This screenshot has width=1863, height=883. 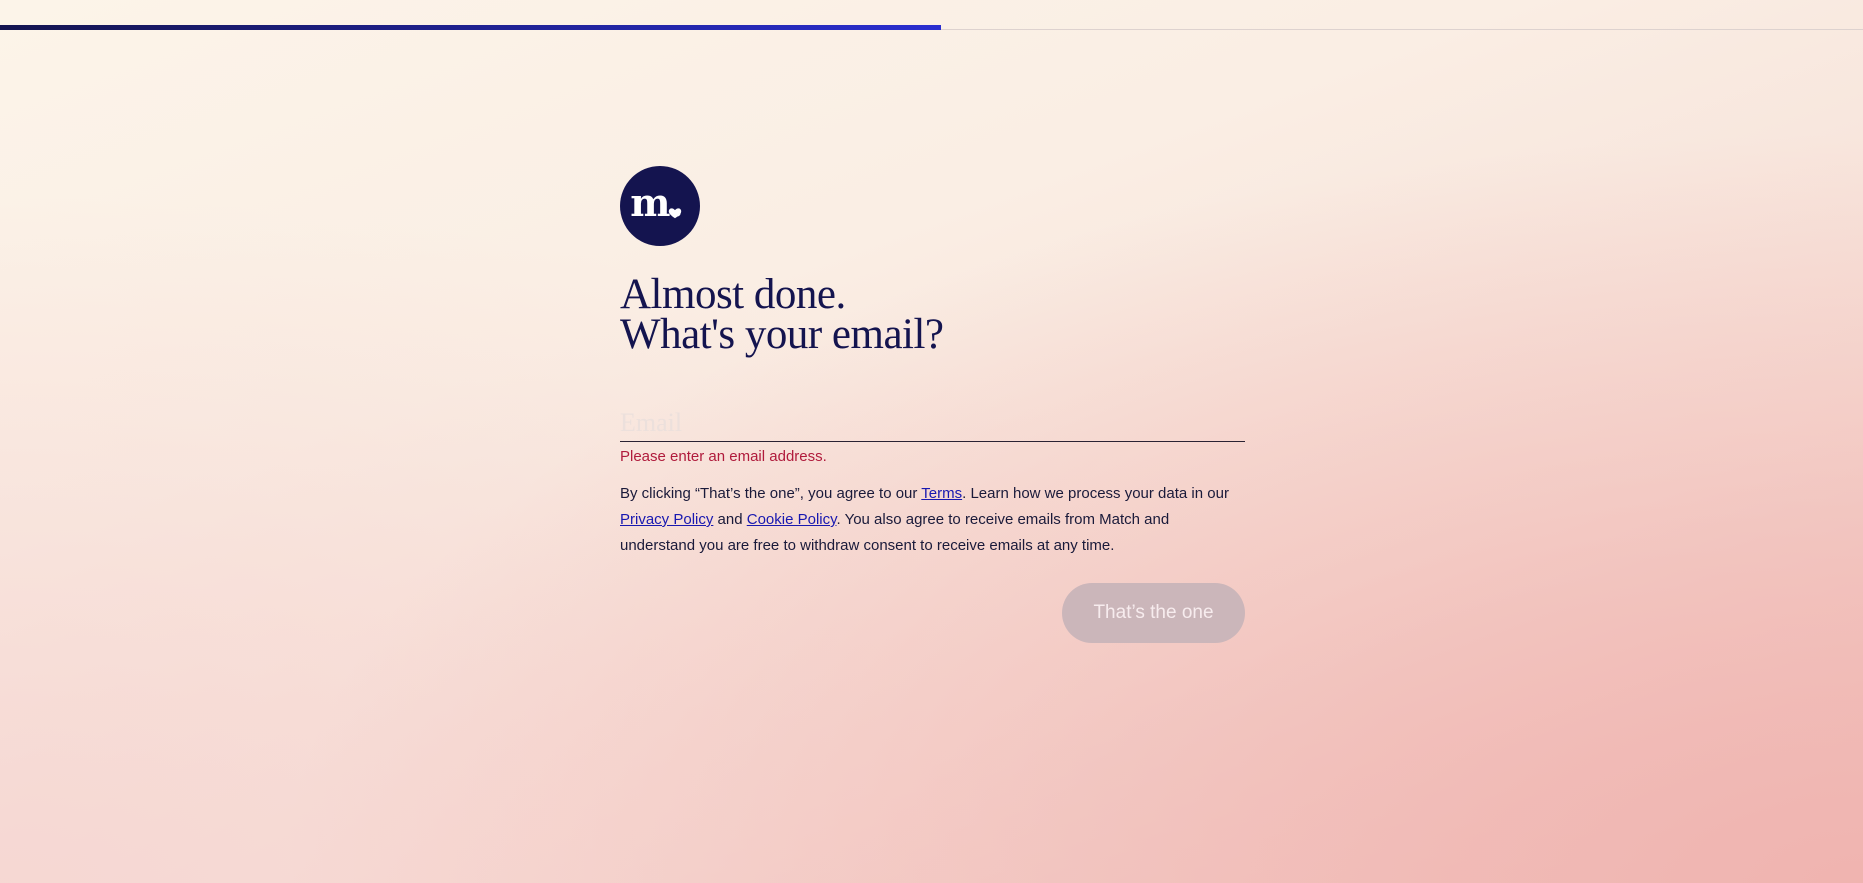 What do you see at coordinates (675, 213) in the screenshot?
I see `heart-icon` at bounding box center [675, 213].